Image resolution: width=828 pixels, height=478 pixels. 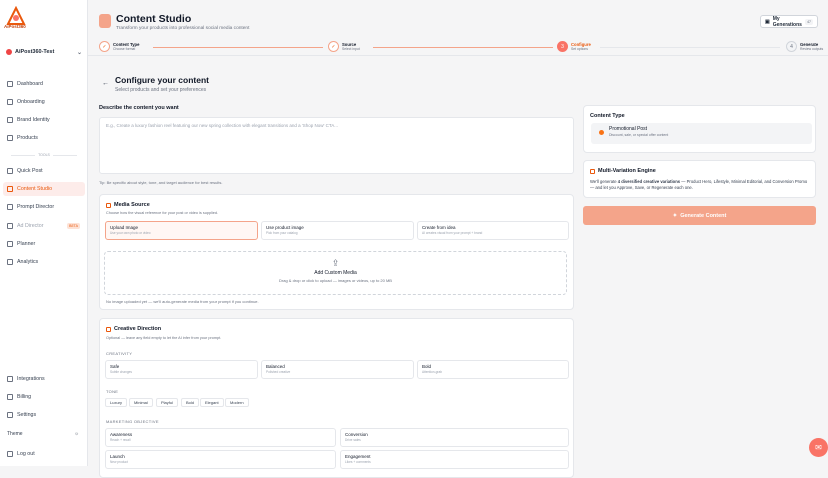 What do you see at coordinates (337, 230) in the screenshot?
I see `option-use-product-image: Use product image Pick from your catalog` at bounding box center [337, 230].